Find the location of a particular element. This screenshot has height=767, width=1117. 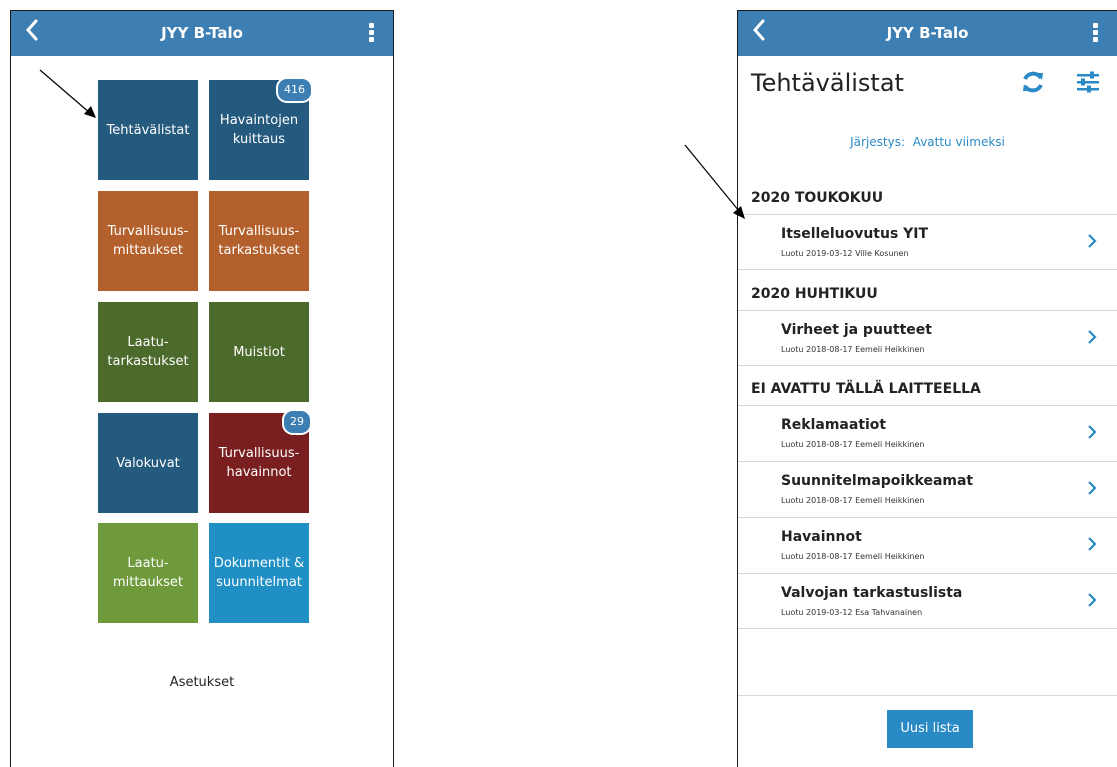

section-header: 2020 HUHTIKUU is located at coordinates (814, 294).